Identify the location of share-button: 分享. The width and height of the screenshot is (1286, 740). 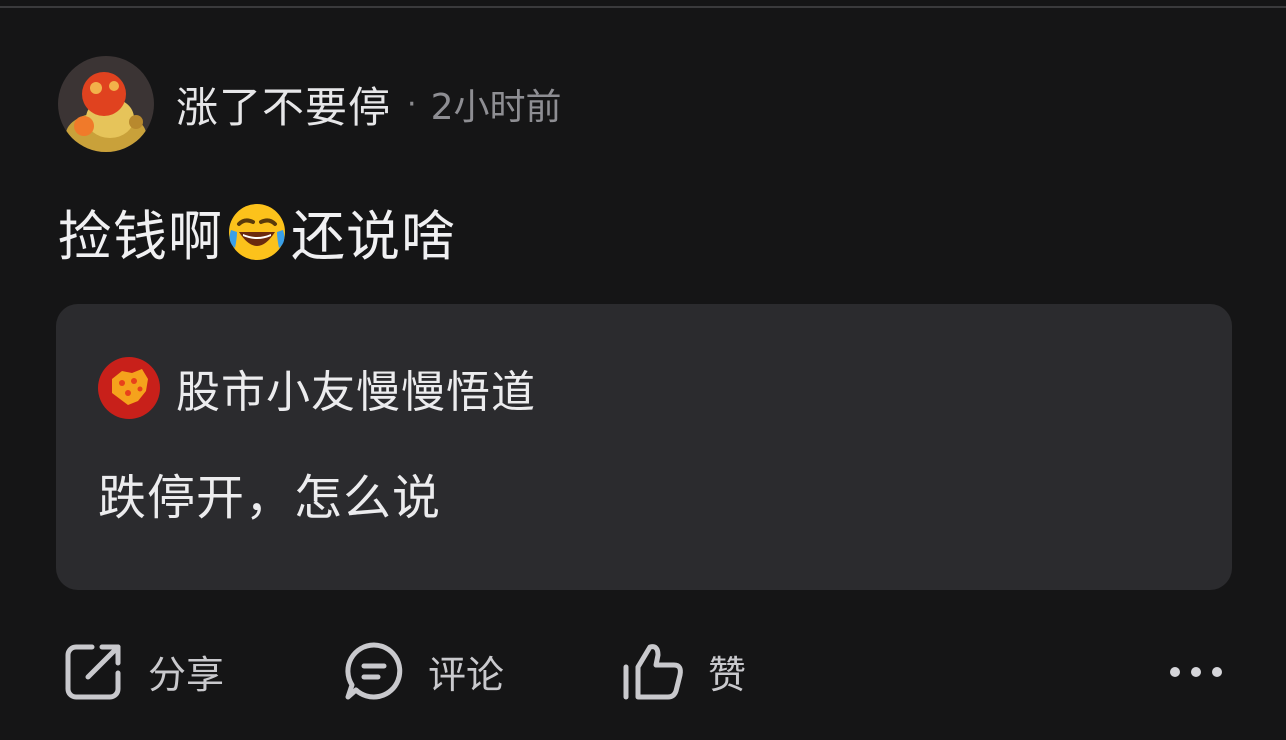
(143, 671).